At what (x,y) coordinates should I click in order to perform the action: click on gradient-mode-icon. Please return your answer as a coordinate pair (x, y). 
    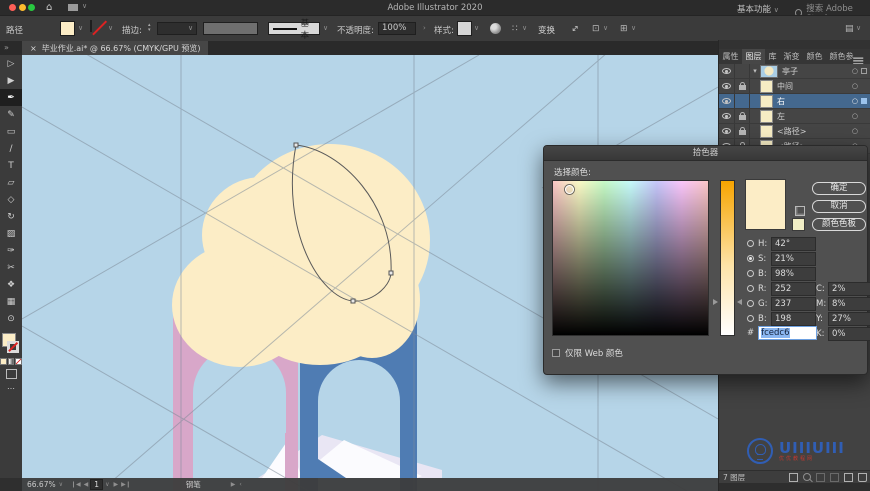
    Looking at the image, I should click on (11, 361).